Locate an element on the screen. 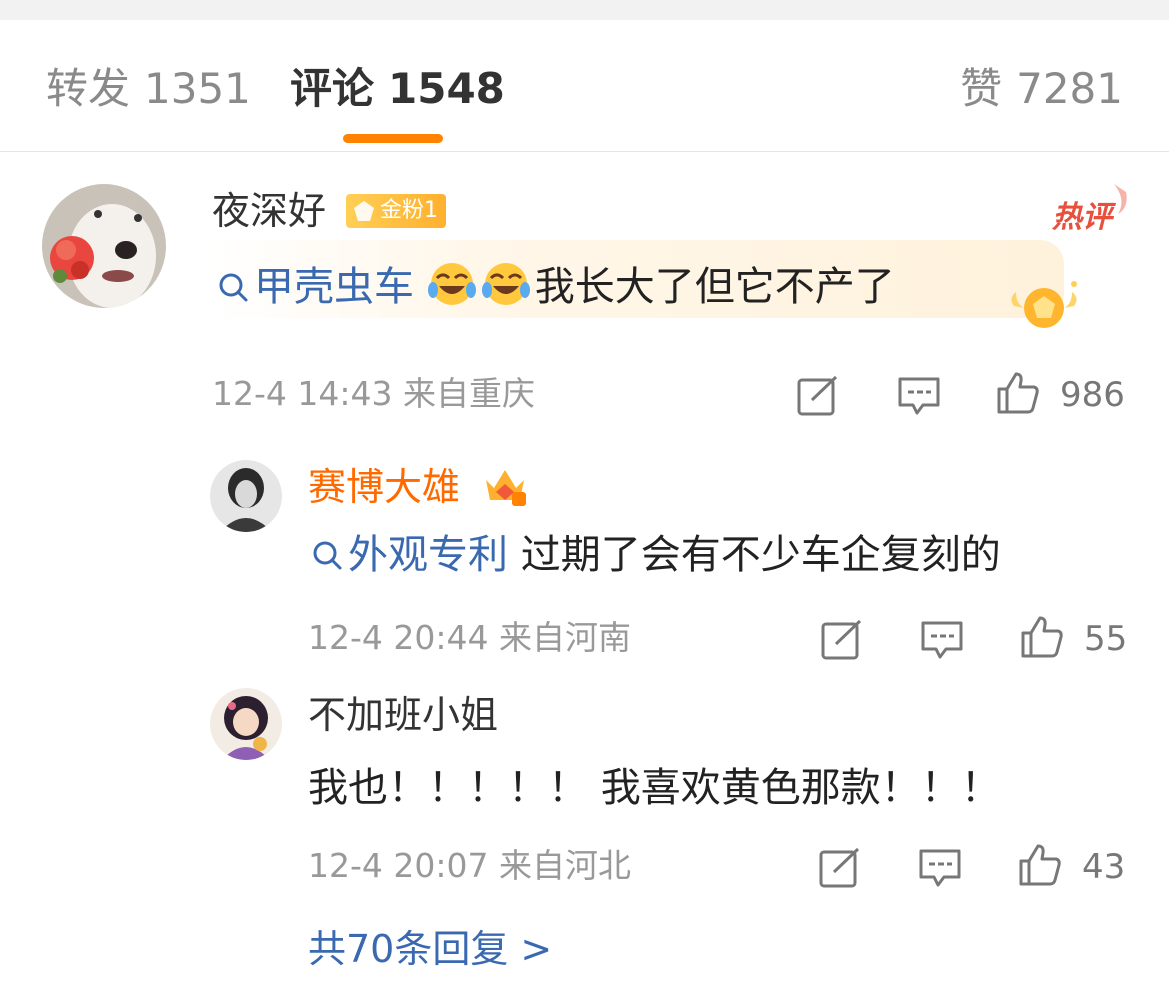 The width and height of the screenshot is (1169, 995). fan-badge-label: 金粉1 is located at coordinates (409, 210).